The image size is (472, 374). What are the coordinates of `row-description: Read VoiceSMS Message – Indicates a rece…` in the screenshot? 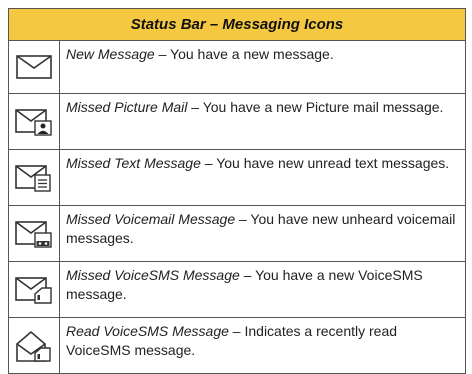 It's located at (262, 345).